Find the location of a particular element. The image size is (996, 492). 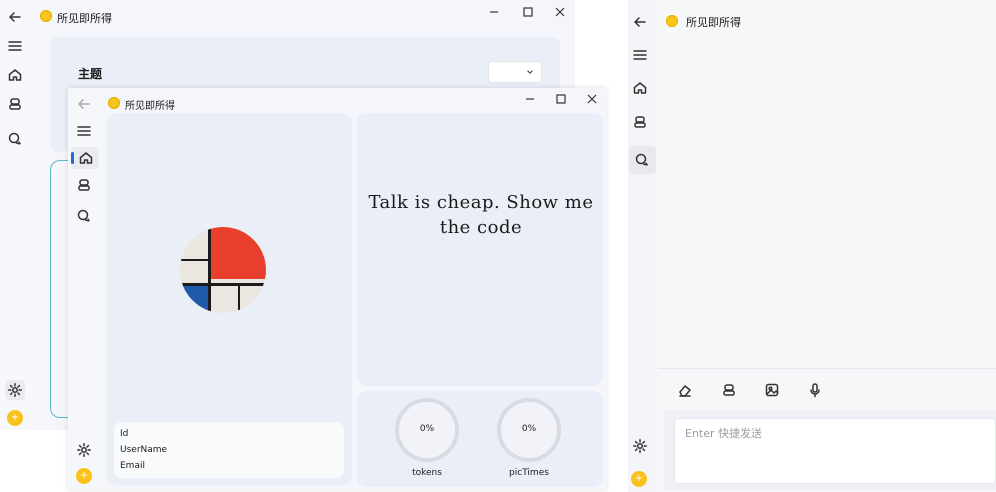

nav-home-active is located at coordinates (85, 158).